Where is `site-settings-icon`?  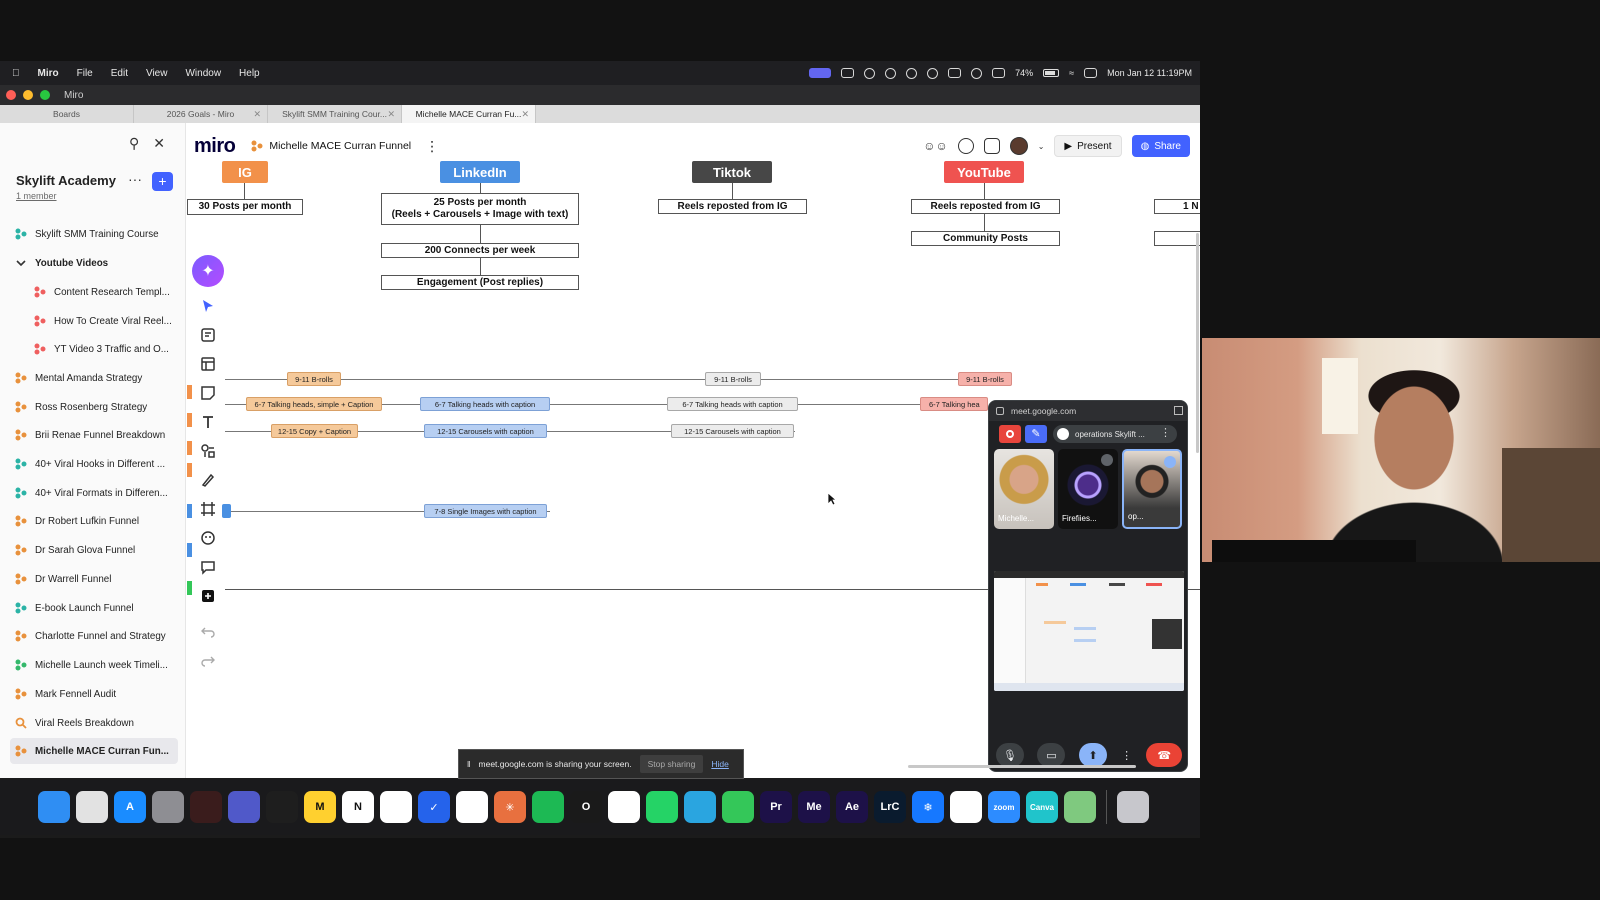 site-settings-icon is located at coordinates (1000, 411).